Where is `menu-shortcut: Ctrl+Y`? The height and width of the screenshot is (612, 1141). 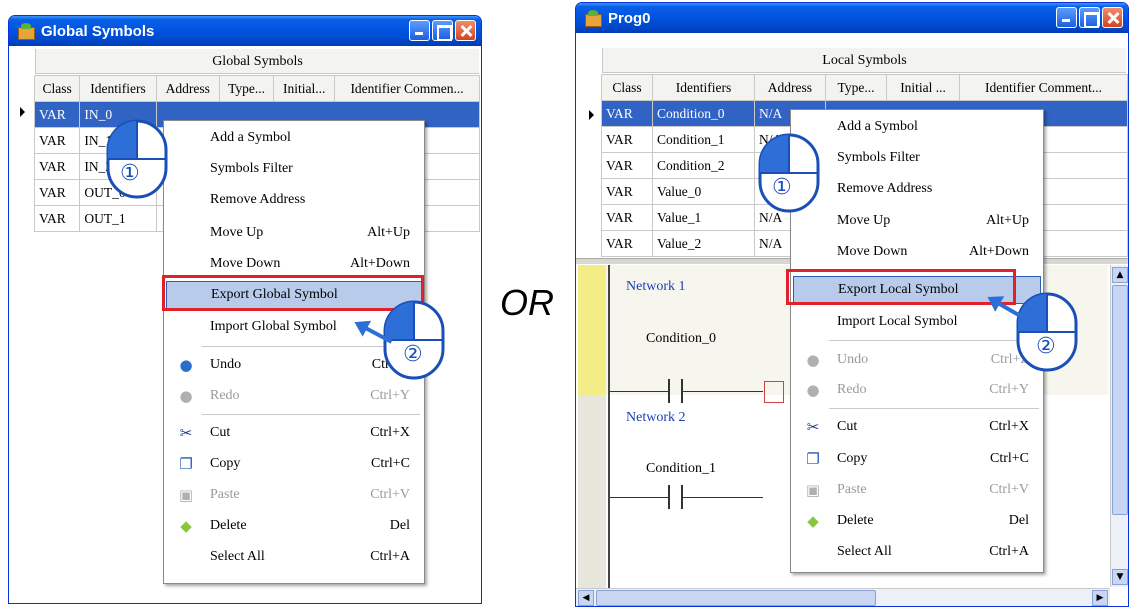 menu-shortcut: Ctrl+Y is located at coordinates (1009, 389).